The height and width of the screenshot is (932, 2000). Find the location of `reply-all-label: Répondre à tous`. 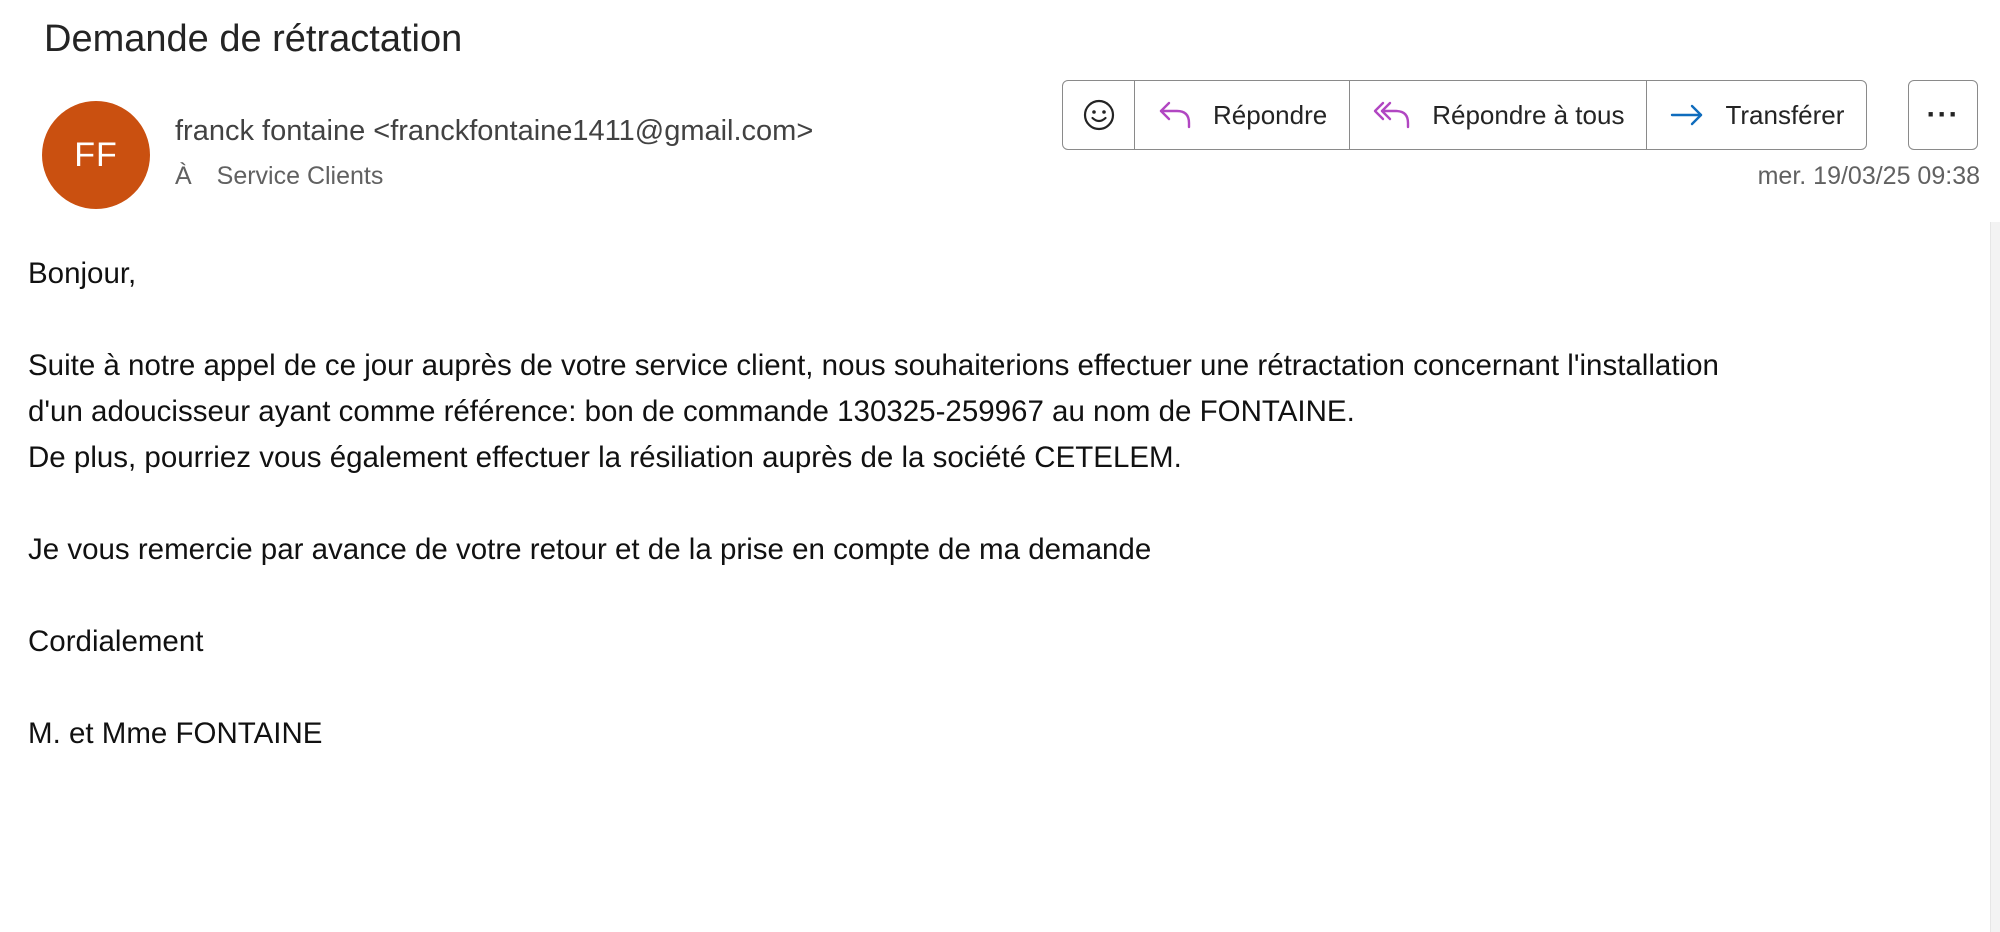

reply-all-label: Répondre à tous is located at coordinates (1528, 114).